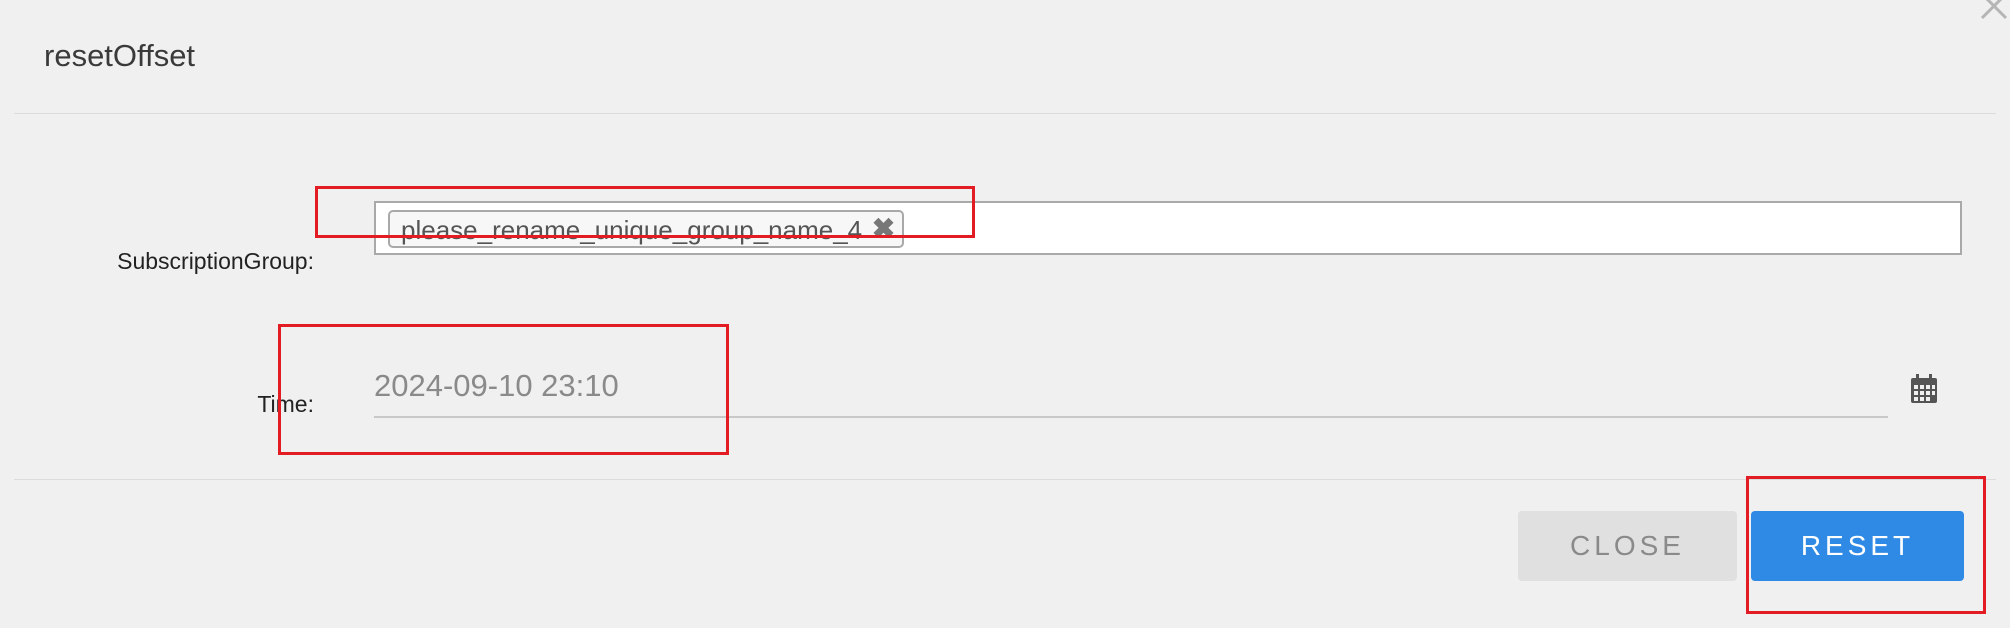  I want to click on reset-button: RESET, so click(1857, 546).